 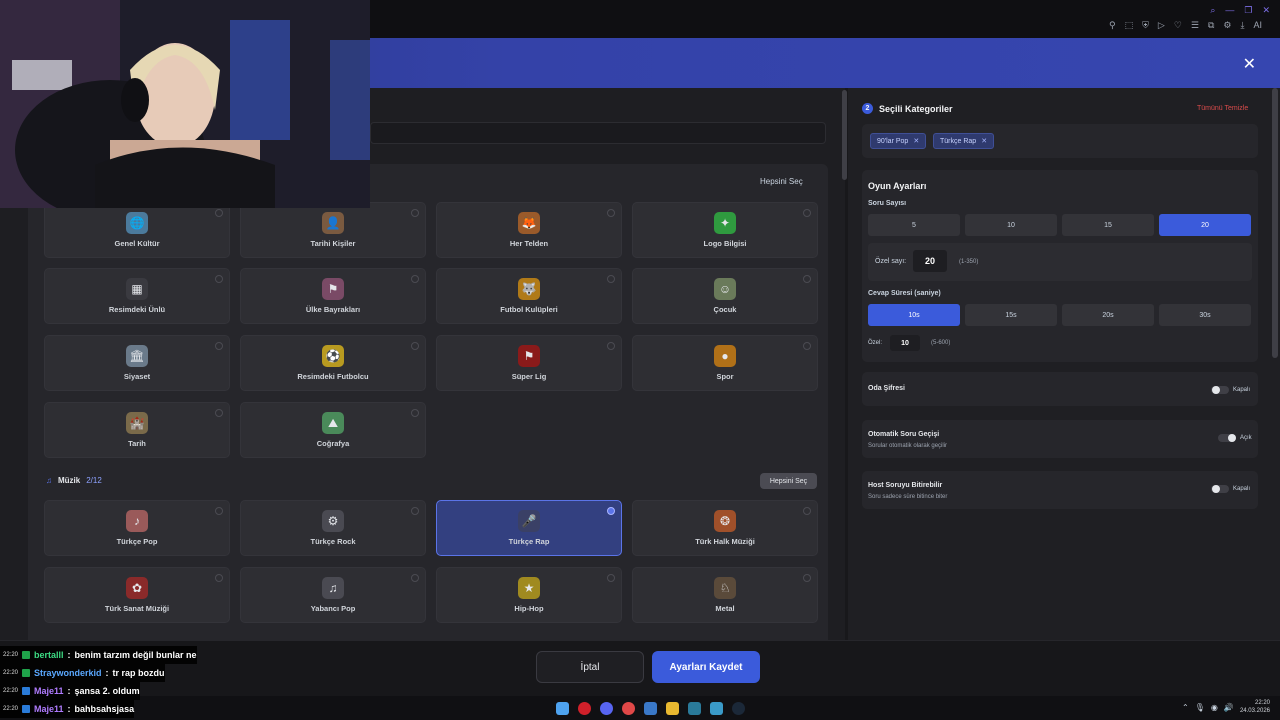 I want to click on app-icon, so click(x=650, y=708).